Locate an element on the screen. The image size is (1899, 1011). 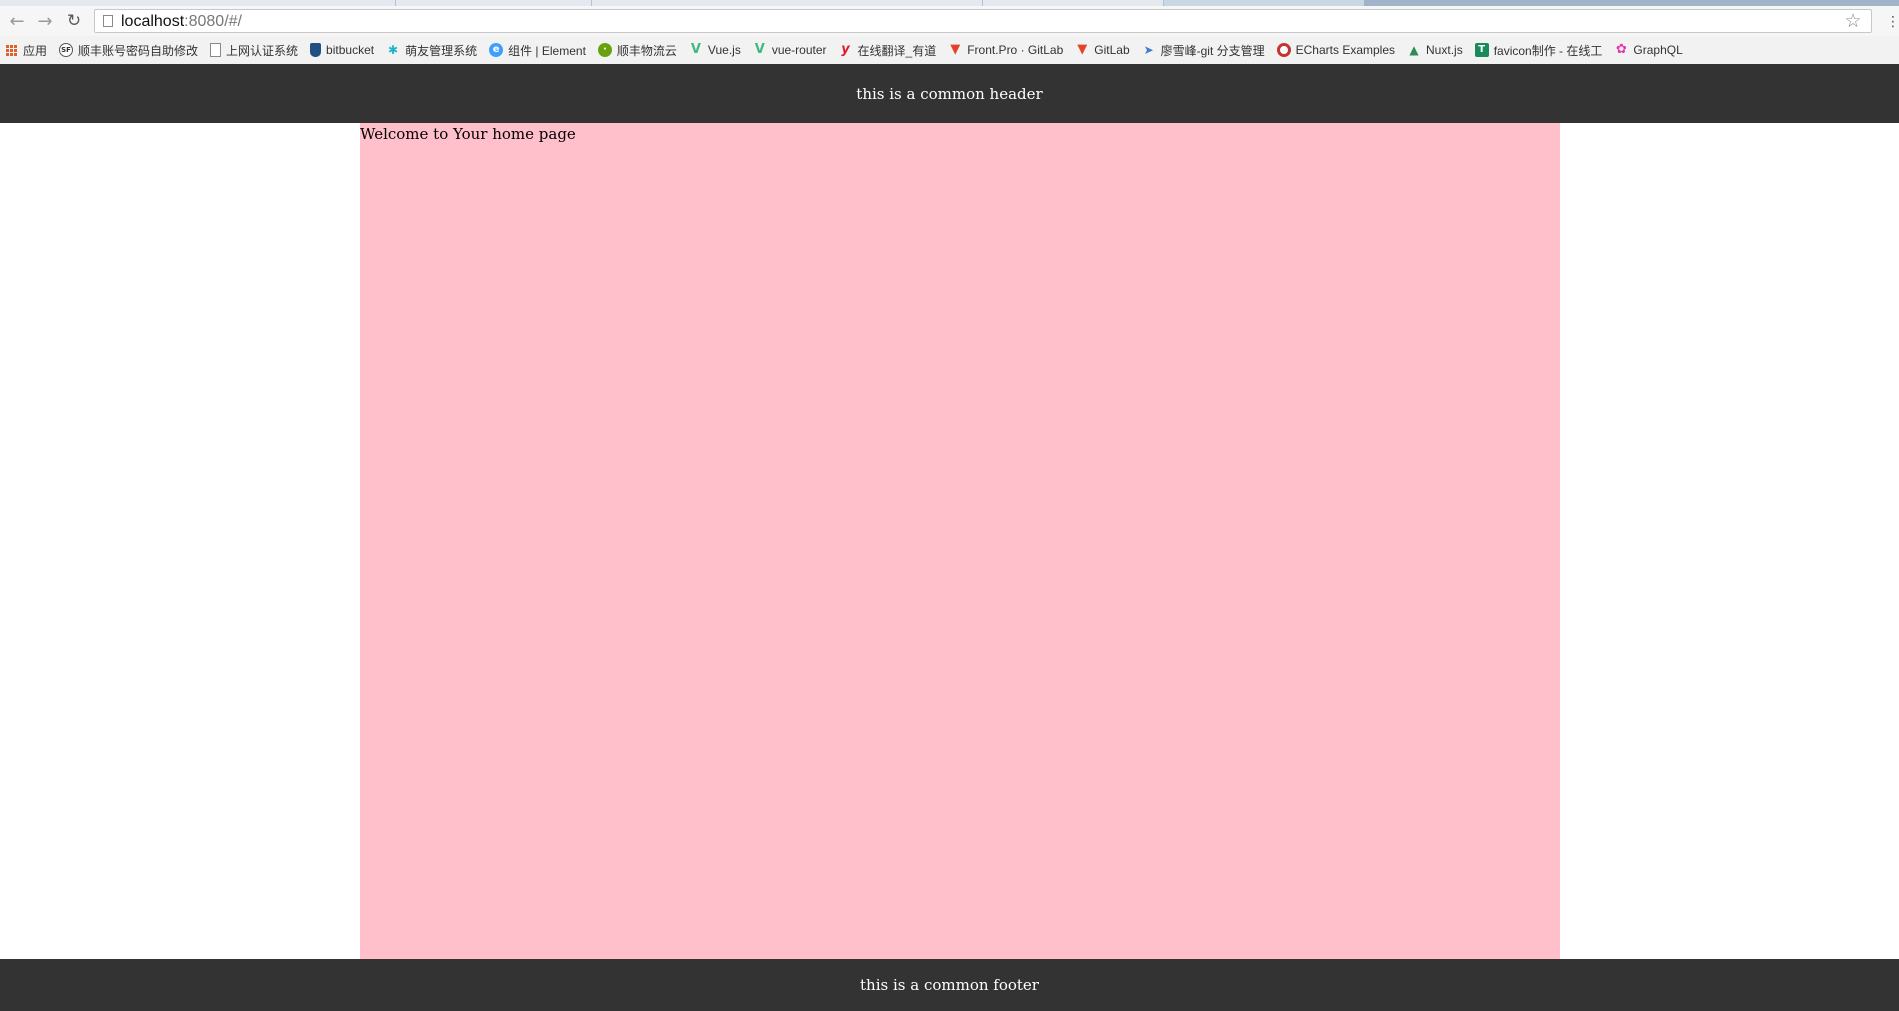
bookmark-sf-password: SF 顺丰账号密码自助修改 is located at coordinates (128, 50).